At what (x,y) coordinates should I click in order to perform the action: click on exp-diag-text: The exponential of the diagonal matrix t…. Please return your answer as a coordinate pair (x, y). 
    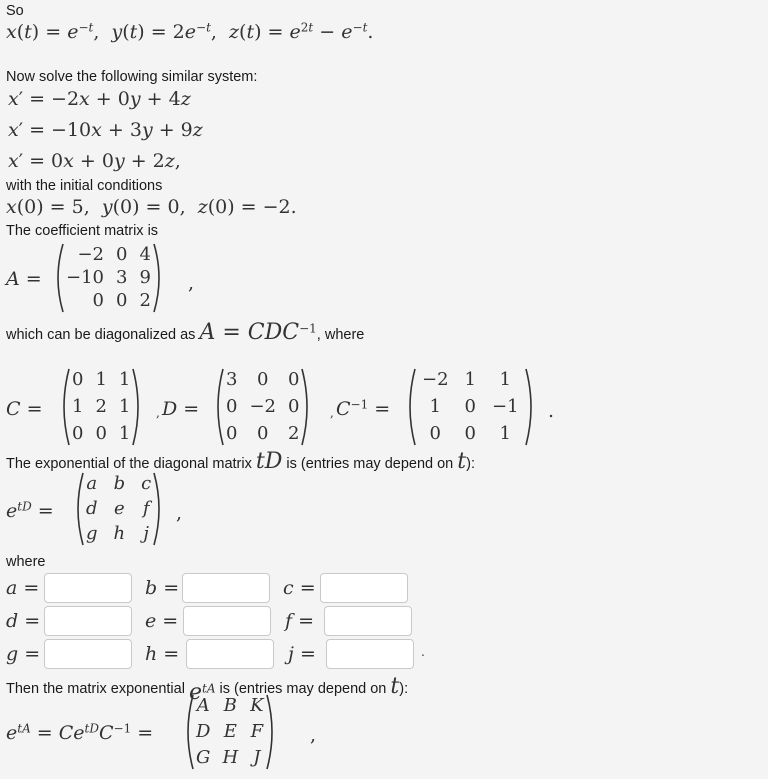
    Looking at the image, I should click on (240, 461).